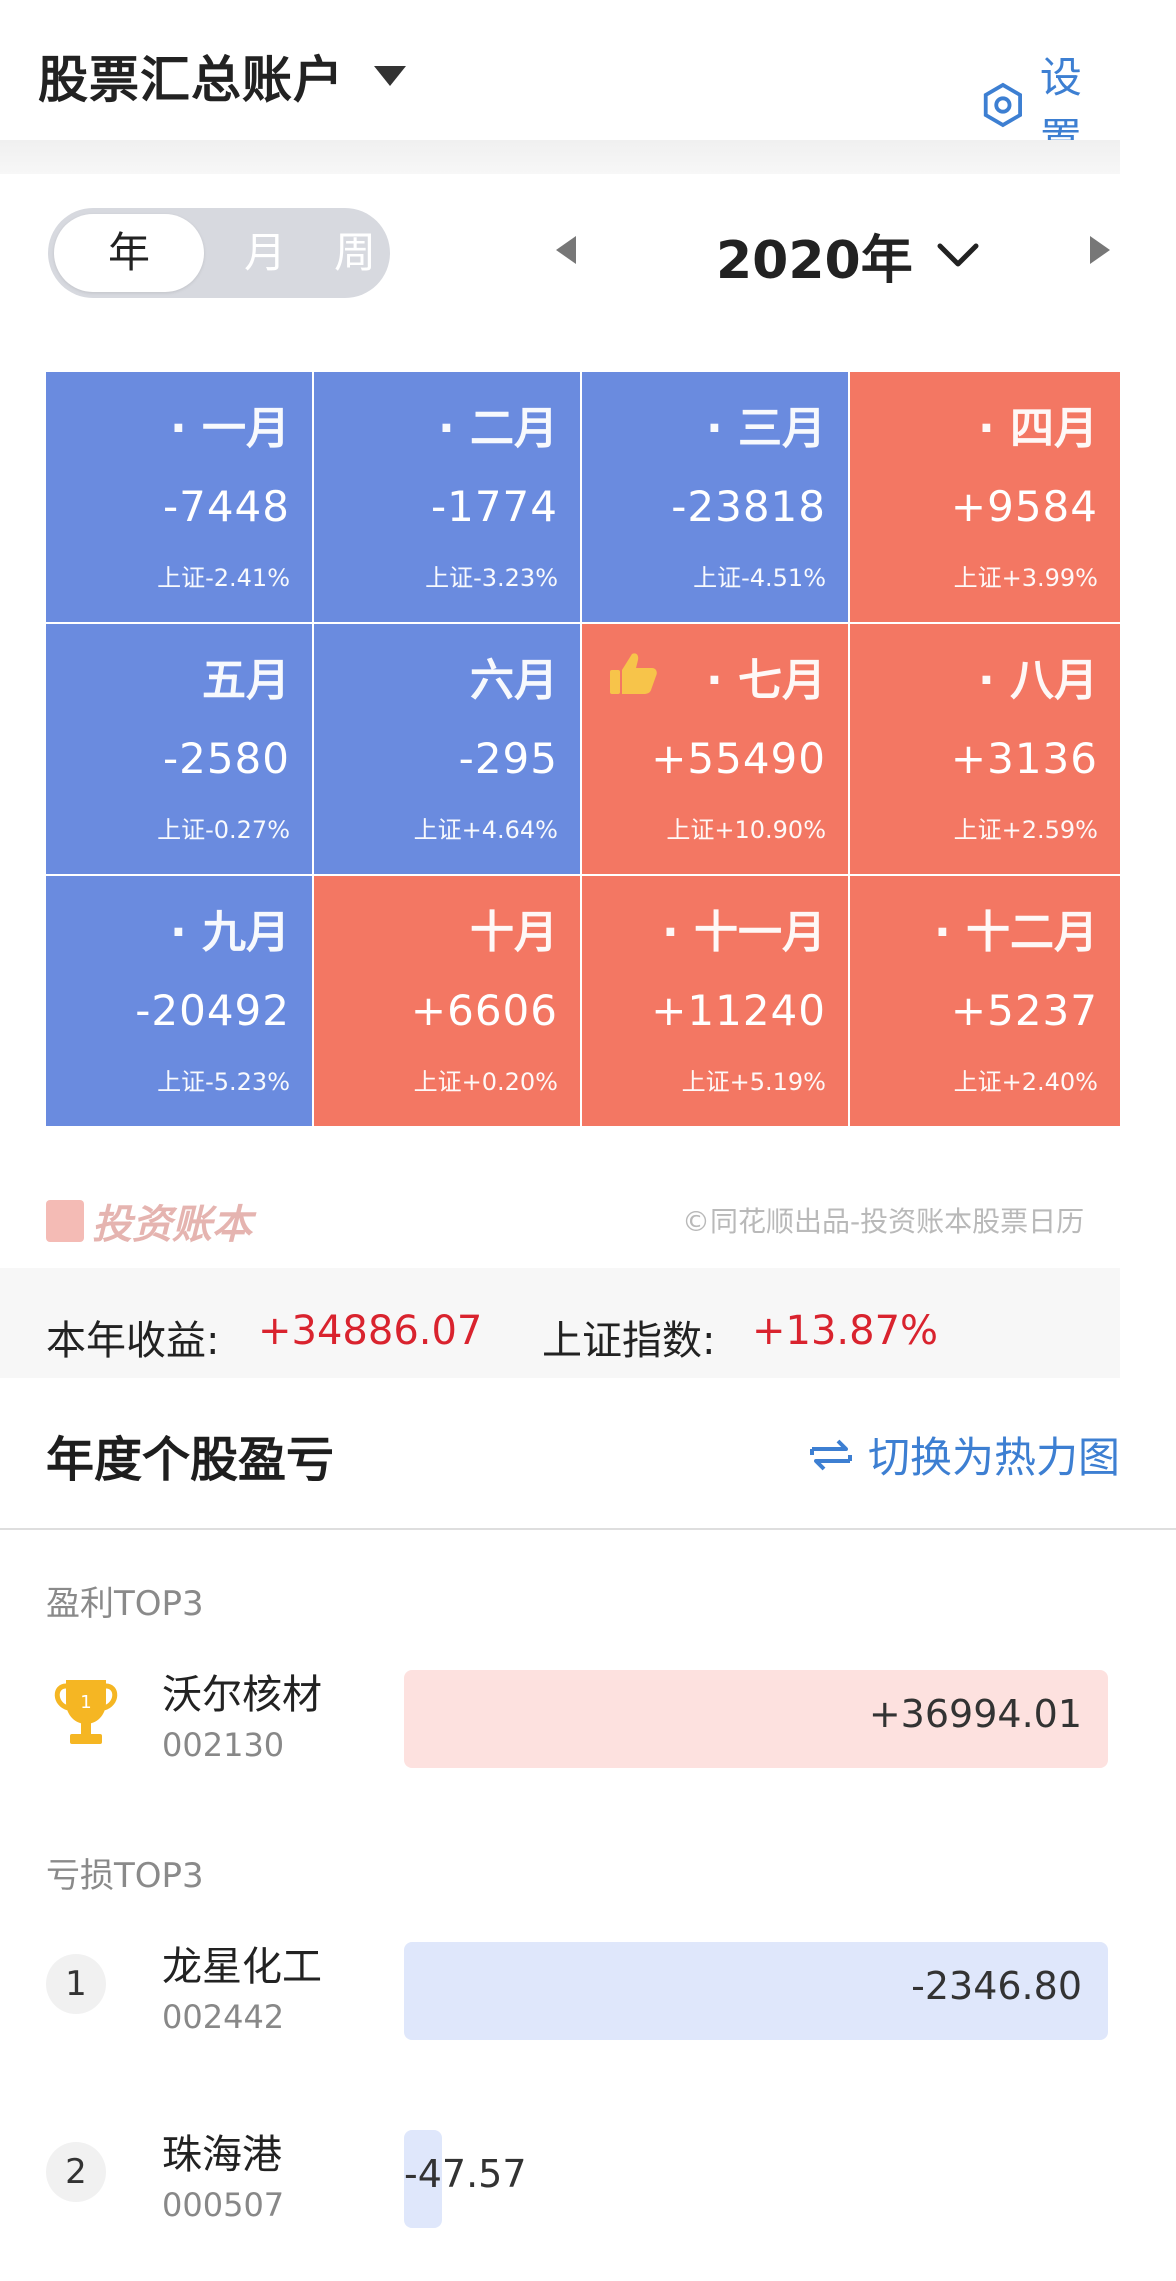 The height and width of the screenshot is (2281, 1176). I want to click on loss-row: 1 龙星化工 002442 -2346.80, so click(588, 1983).